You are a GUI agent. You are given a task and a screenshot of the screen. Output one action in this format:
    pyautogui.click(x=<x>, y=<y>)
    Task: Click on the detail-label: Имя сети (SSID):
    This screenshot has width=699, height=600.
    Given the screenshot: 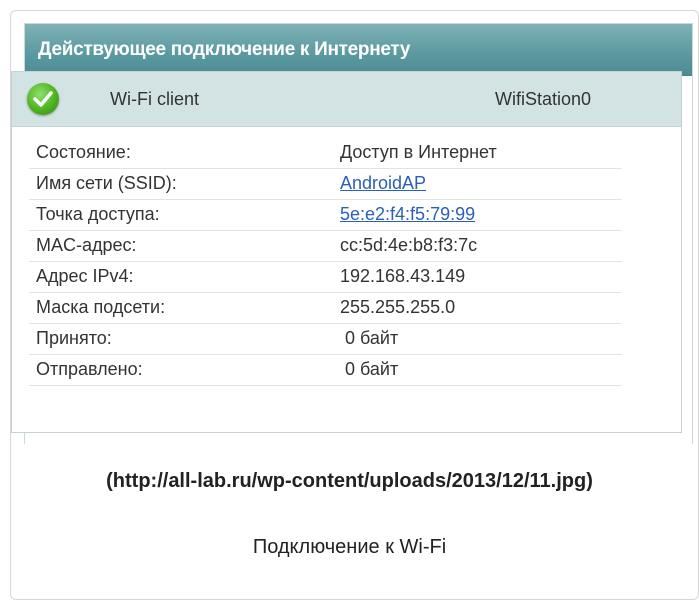 What is the action you would take?
    pyautogui.click(x=106, y=183)
    